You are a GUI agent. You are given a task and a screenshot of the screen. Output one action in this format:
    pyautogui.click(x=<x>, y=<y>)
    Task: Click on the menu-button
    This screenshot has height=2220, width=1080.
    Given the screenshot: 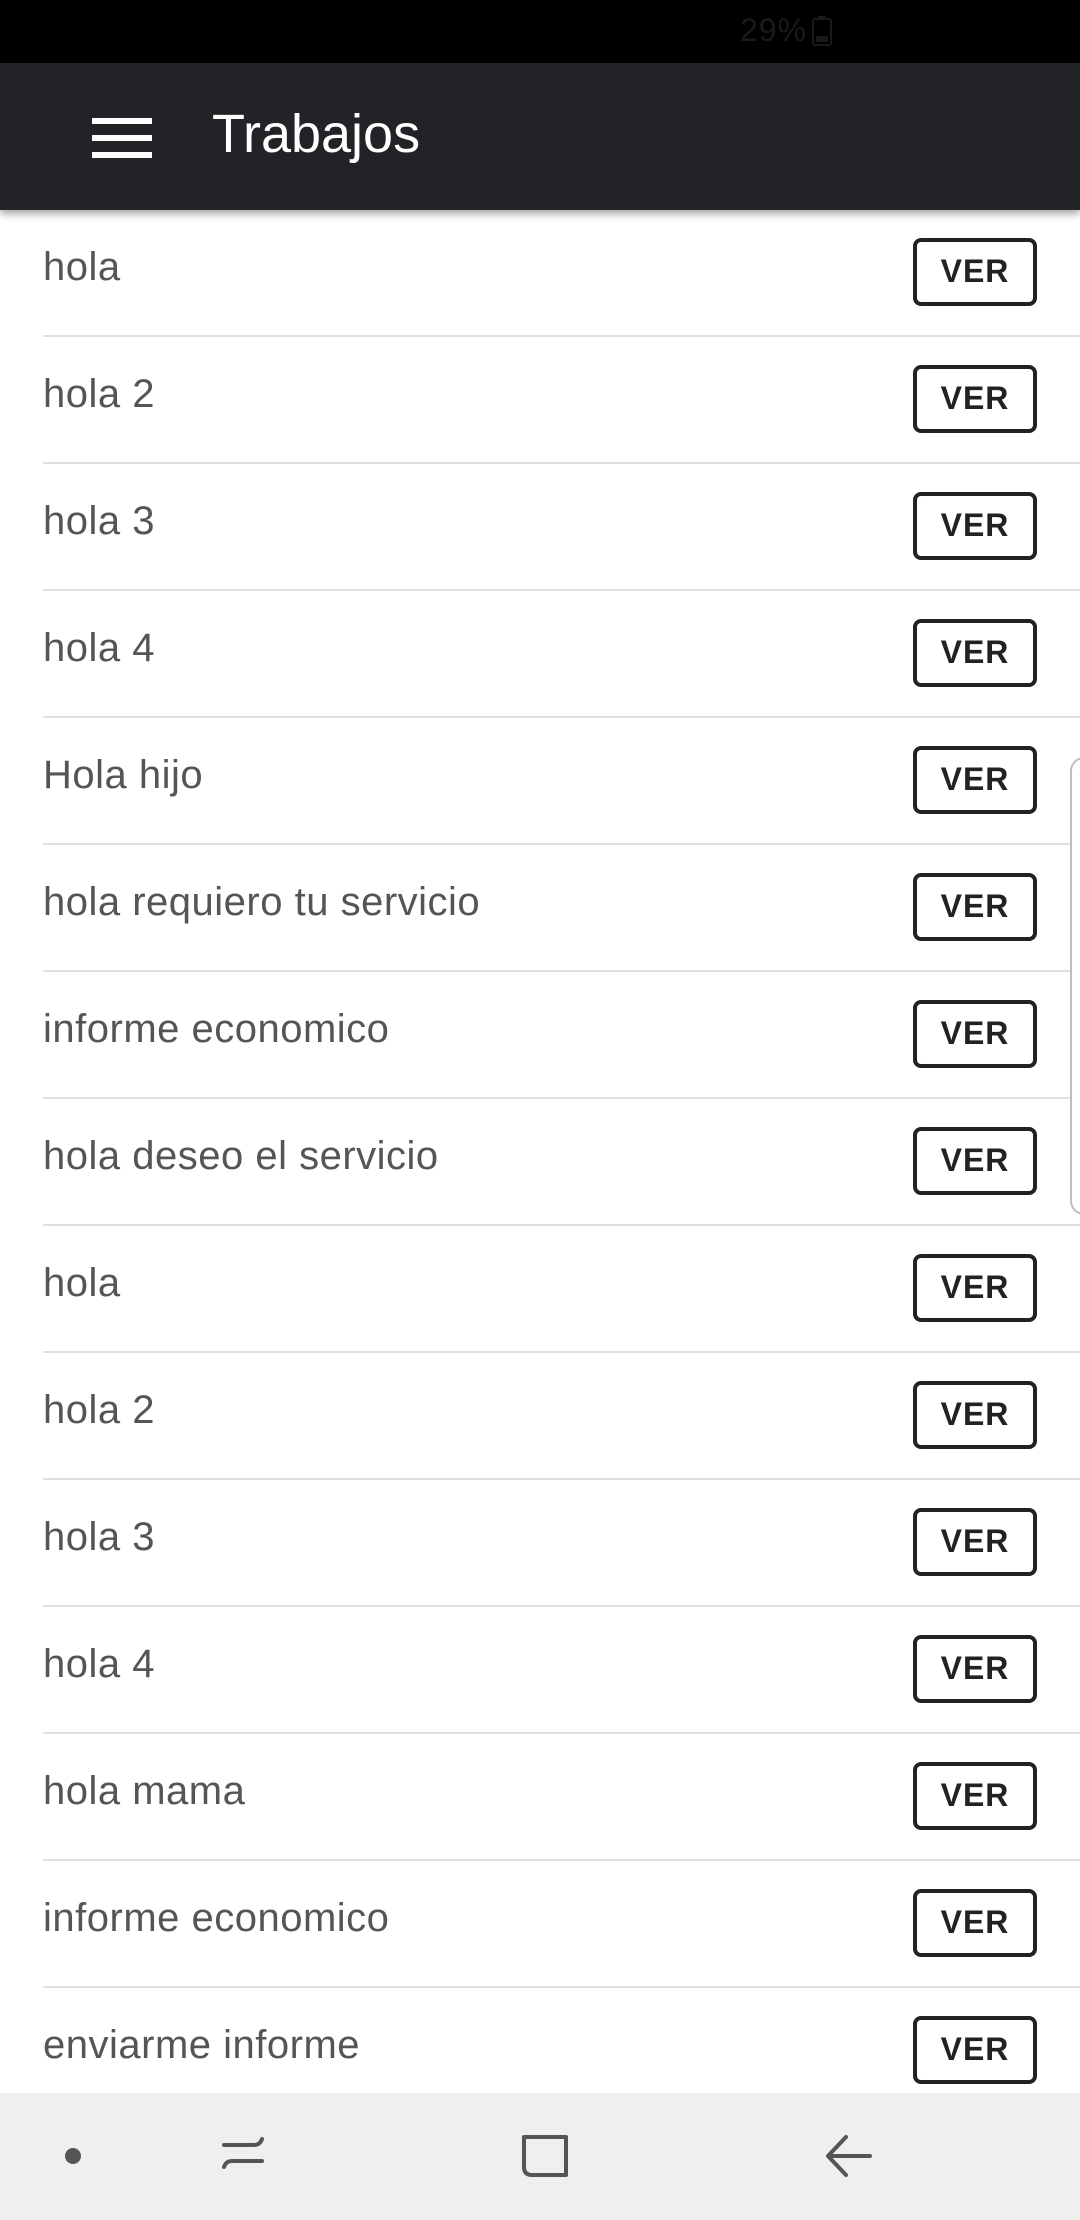 What is the action you would take?
    pyautogui.click(x=122, y=136)
    